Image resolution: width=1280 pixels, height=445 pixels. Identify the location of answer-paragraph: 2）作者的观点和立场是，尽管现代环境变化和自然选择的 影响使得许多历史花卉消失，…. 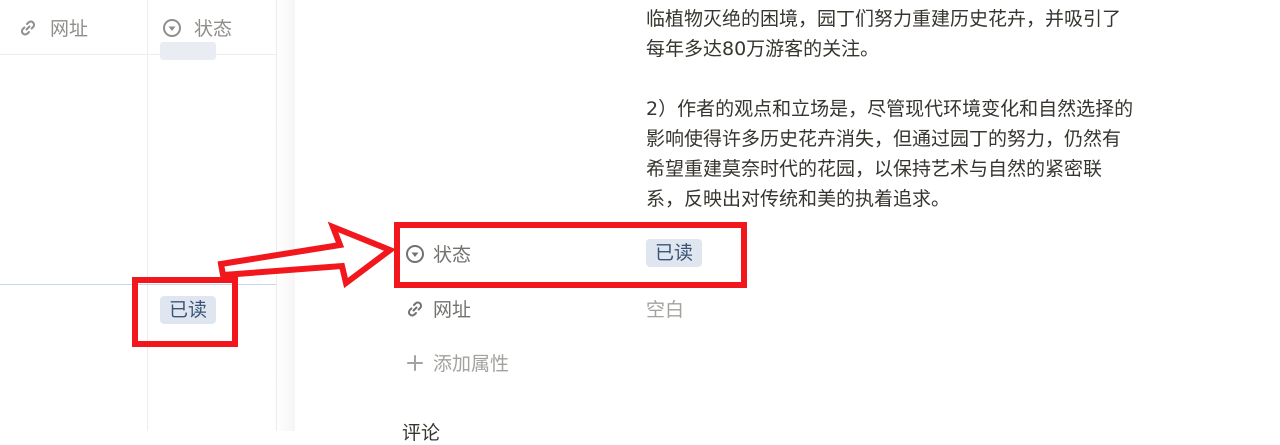
(906, 154).